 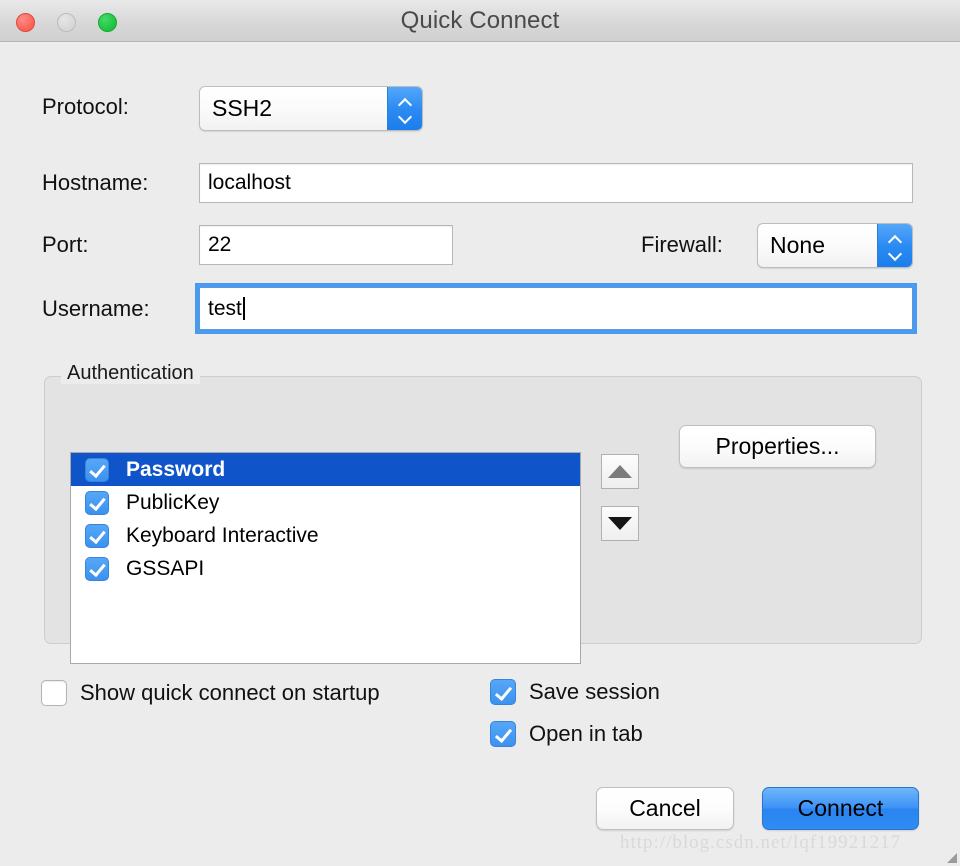 I want to click on hostname-label: Hostname:, so click(x=95, y=182).